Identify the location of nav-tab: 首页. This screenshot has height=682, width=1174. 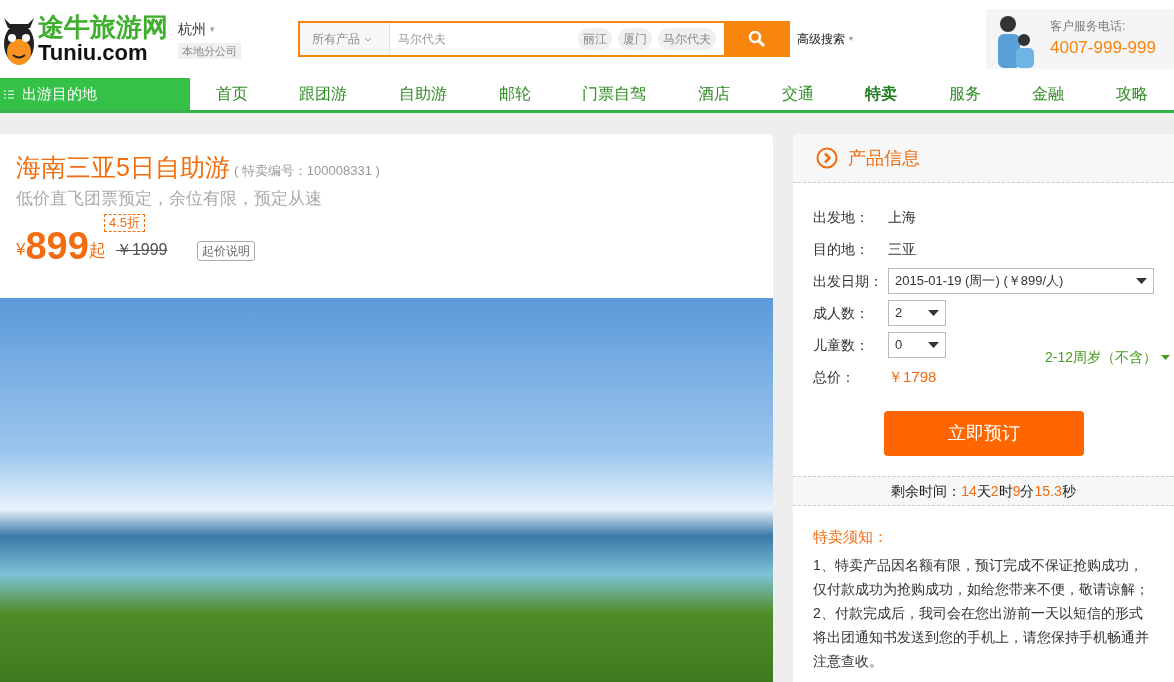
(231, 94).